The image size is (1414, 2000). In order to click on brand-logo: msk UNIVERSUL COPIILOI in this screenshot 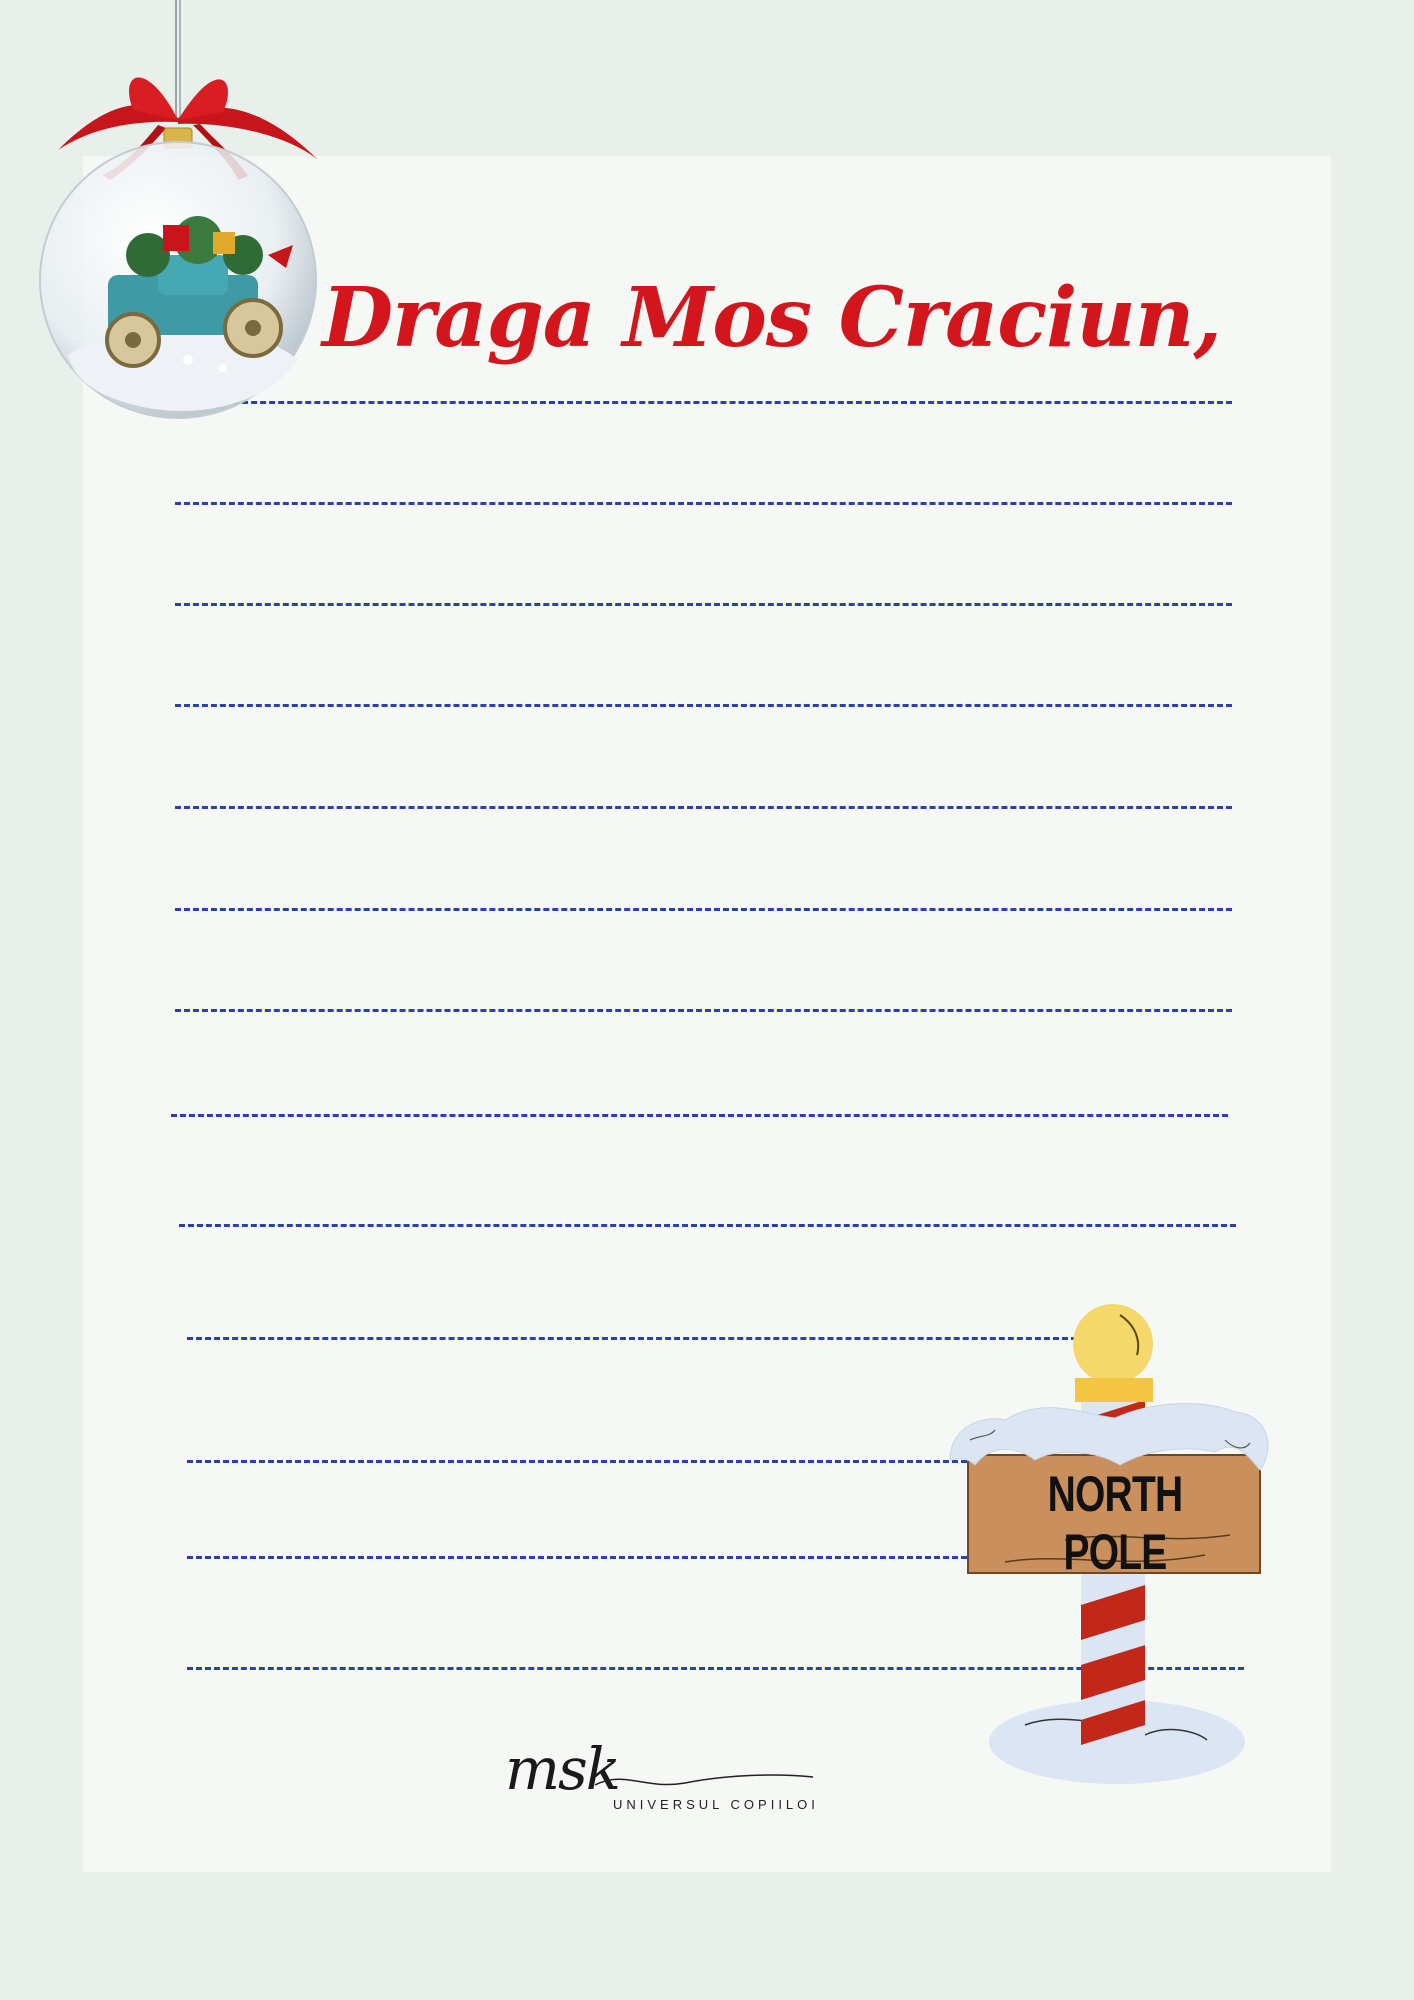, I will do `click(660, 1780)`.